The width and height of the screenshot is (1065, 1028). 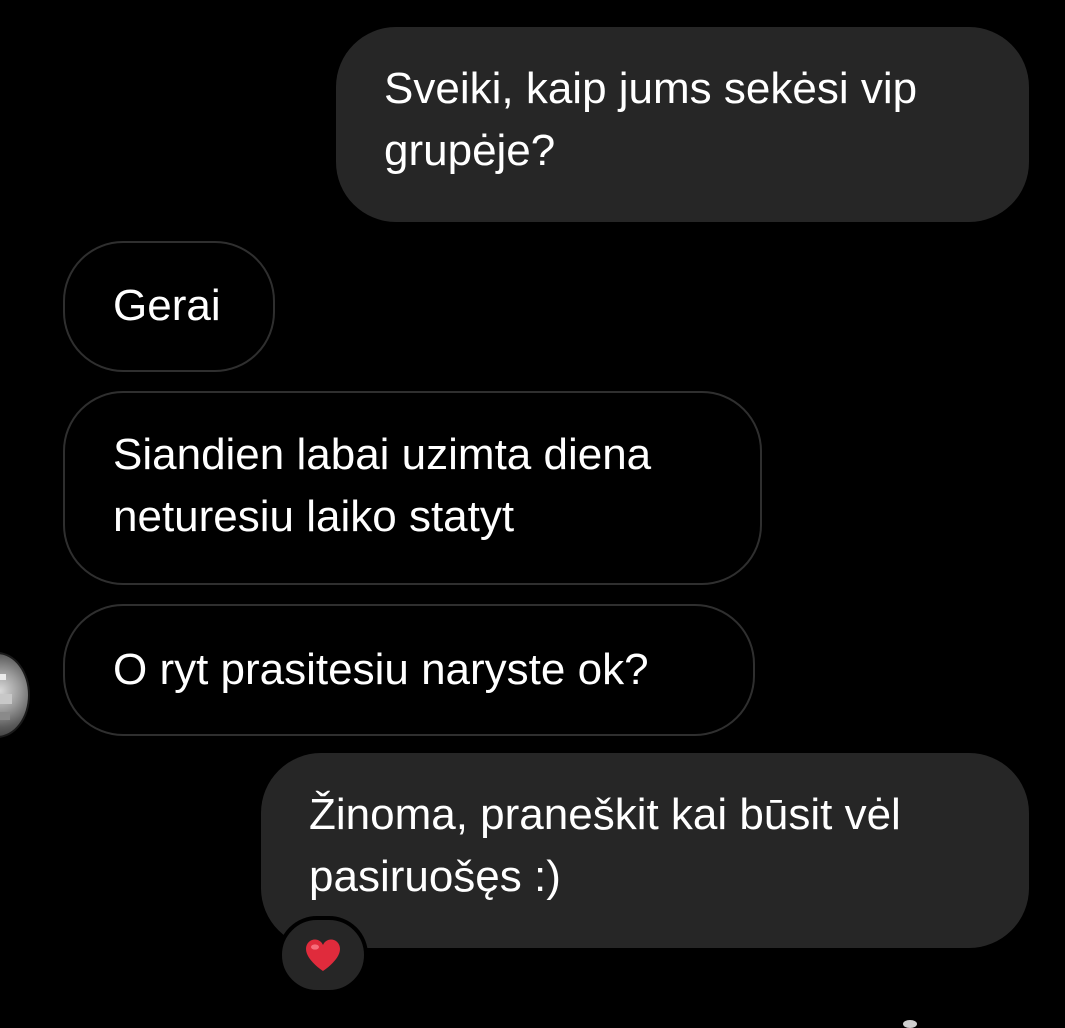 I want to click on avatar, so click(x=15, y=695).